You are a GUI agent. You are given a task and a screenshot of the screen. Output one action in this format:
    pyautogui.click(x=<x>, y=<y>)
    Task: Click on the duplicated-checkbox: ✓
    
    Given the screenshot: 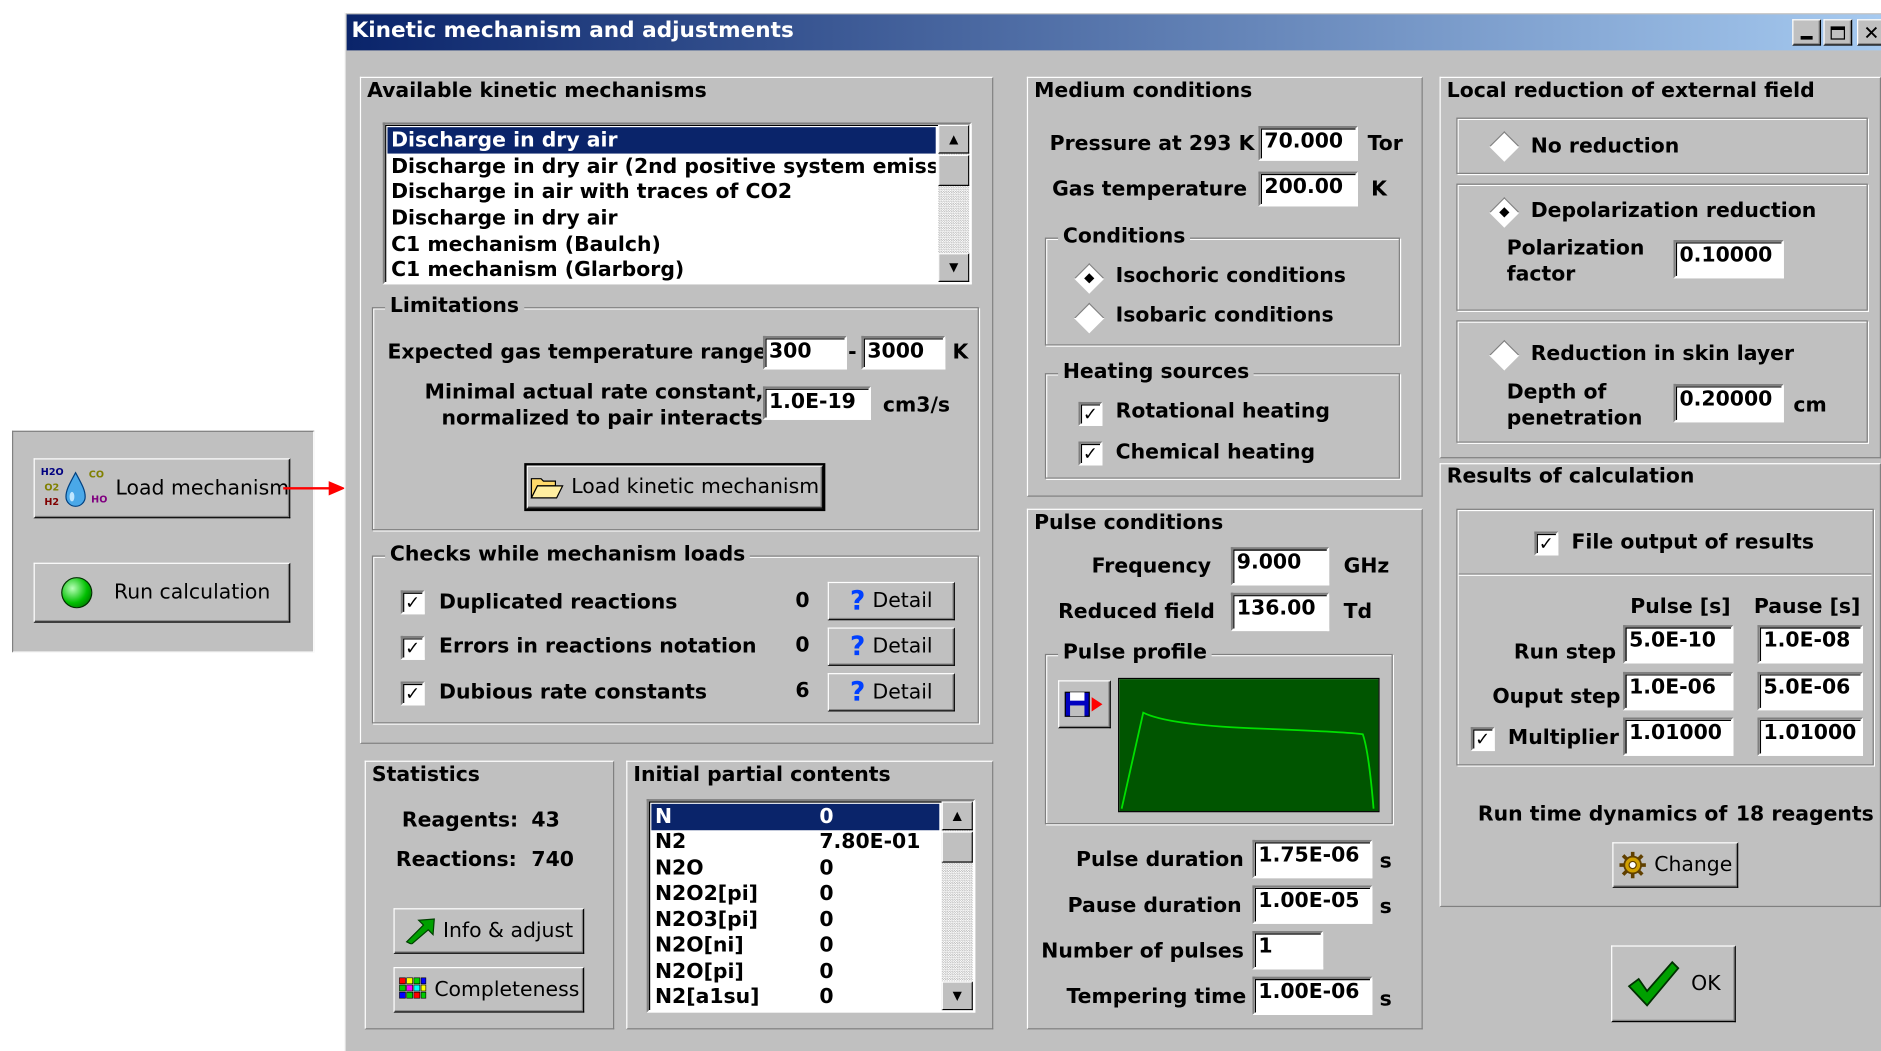 What is the action you would take?
    pyautogui.click(x=412, y=602)
    